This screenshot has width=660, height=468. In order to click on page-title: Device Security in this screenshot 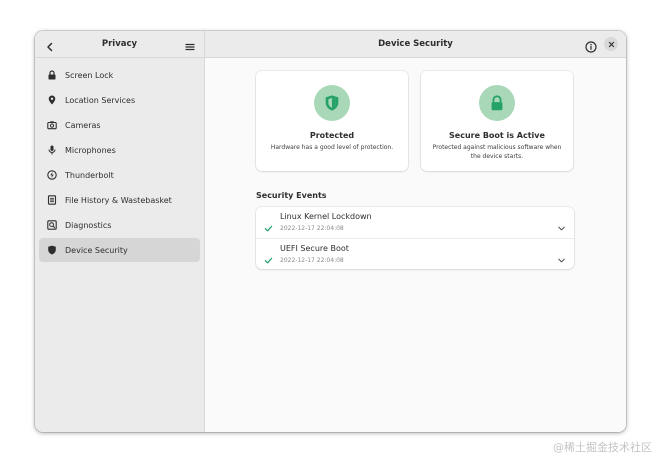, I will do `click(415, 44)`.